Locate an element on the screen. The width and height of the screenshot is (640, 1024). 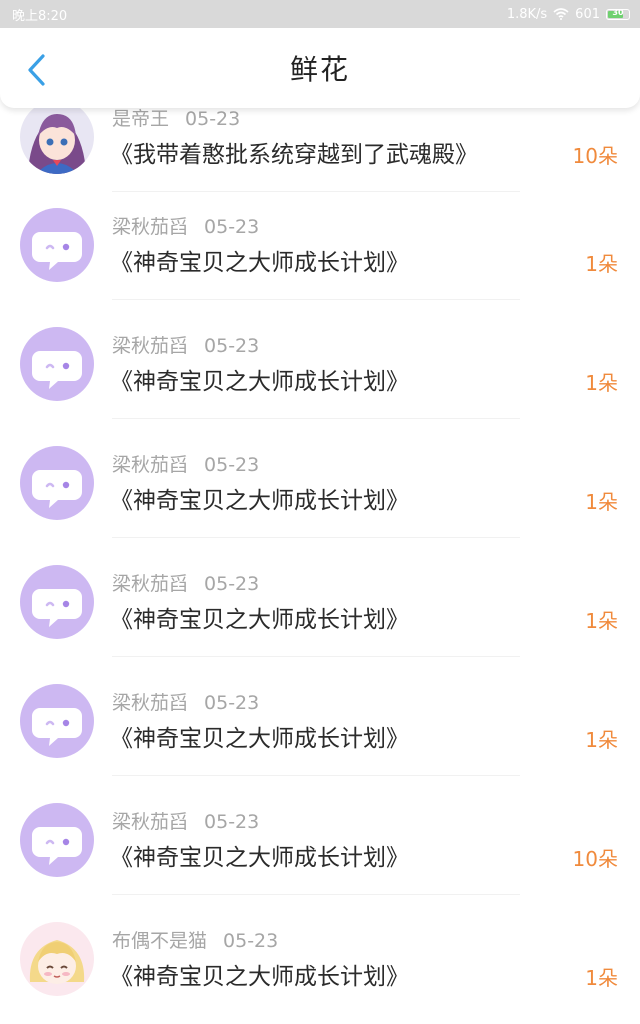
back-button is located at coordinates (36, 70).